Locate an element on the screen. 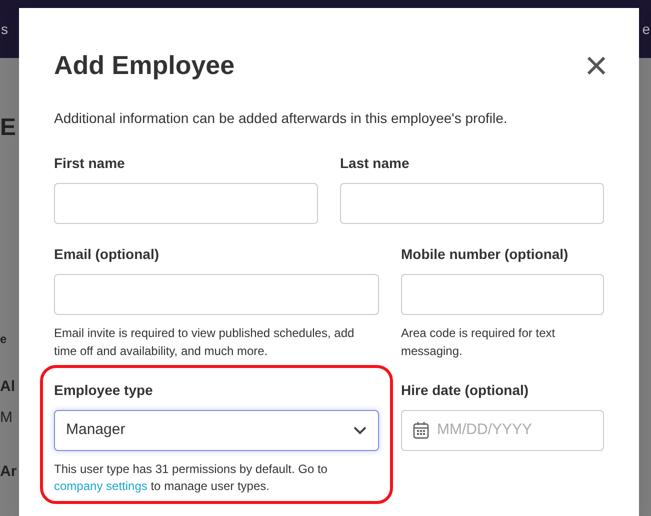 This screenshot has height=516, width=651. background-text: e is located at coordinates (4, 339).